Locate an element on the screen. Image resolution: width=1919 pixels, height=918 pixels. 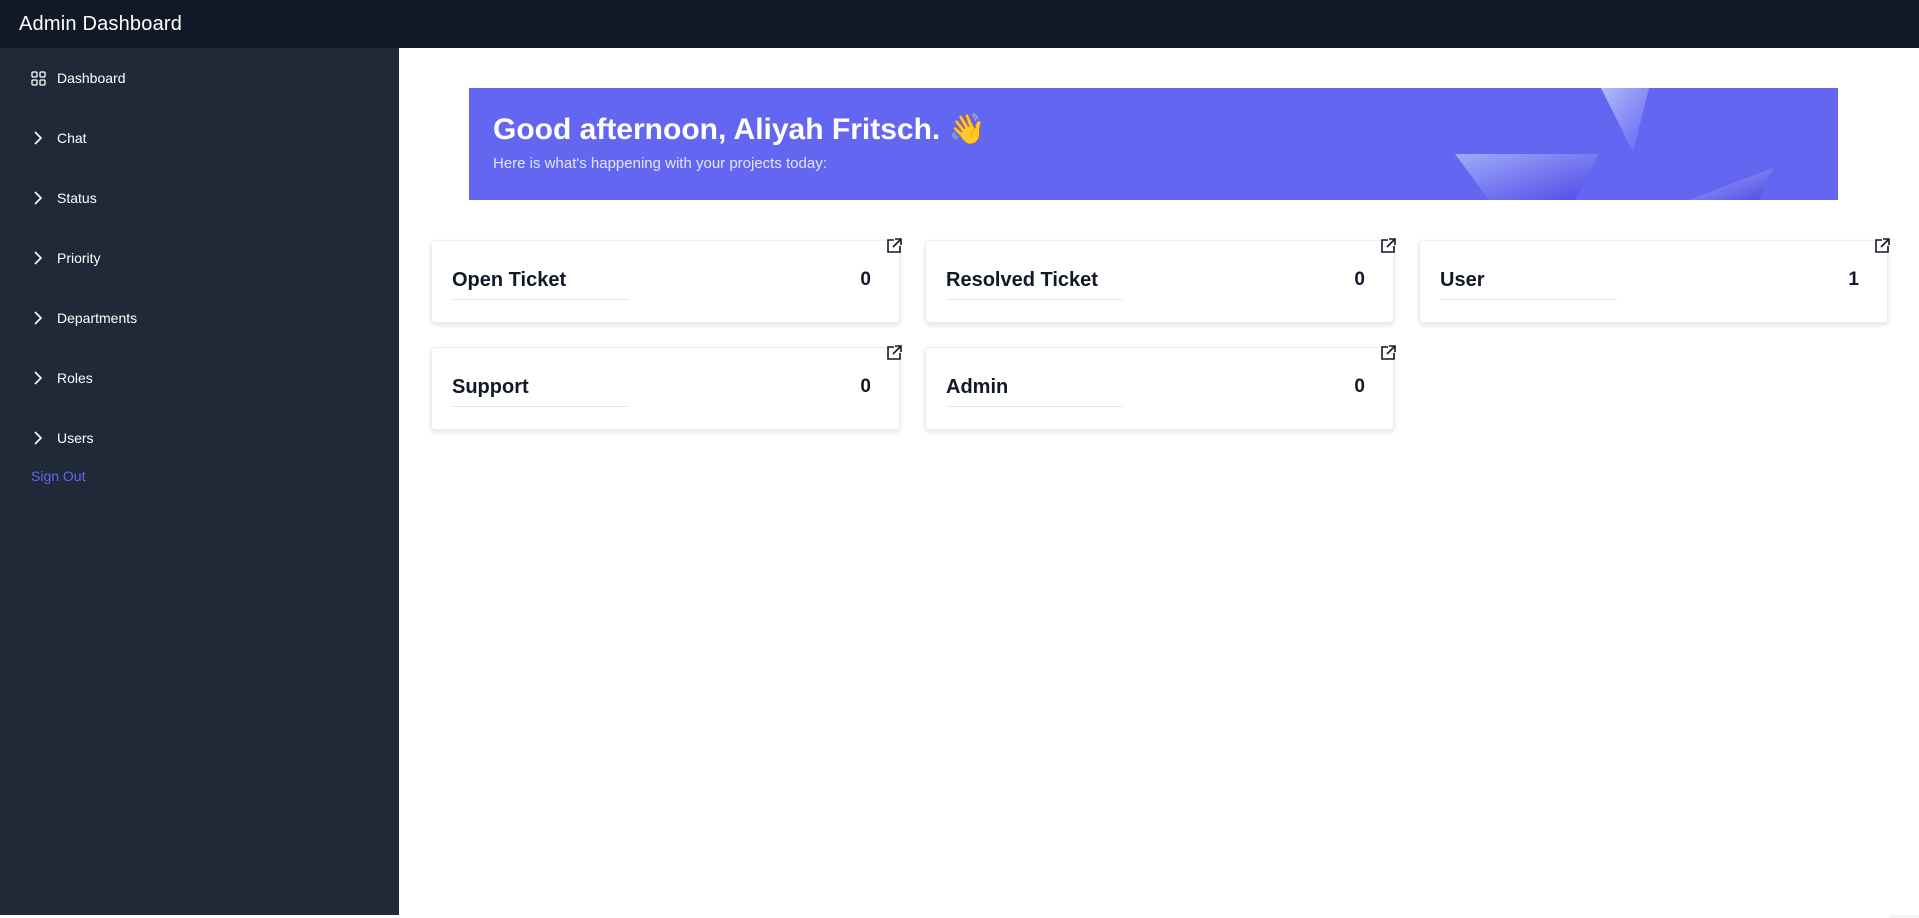
sidebar-item-departments: Departments is located at coordinates (83, 318).